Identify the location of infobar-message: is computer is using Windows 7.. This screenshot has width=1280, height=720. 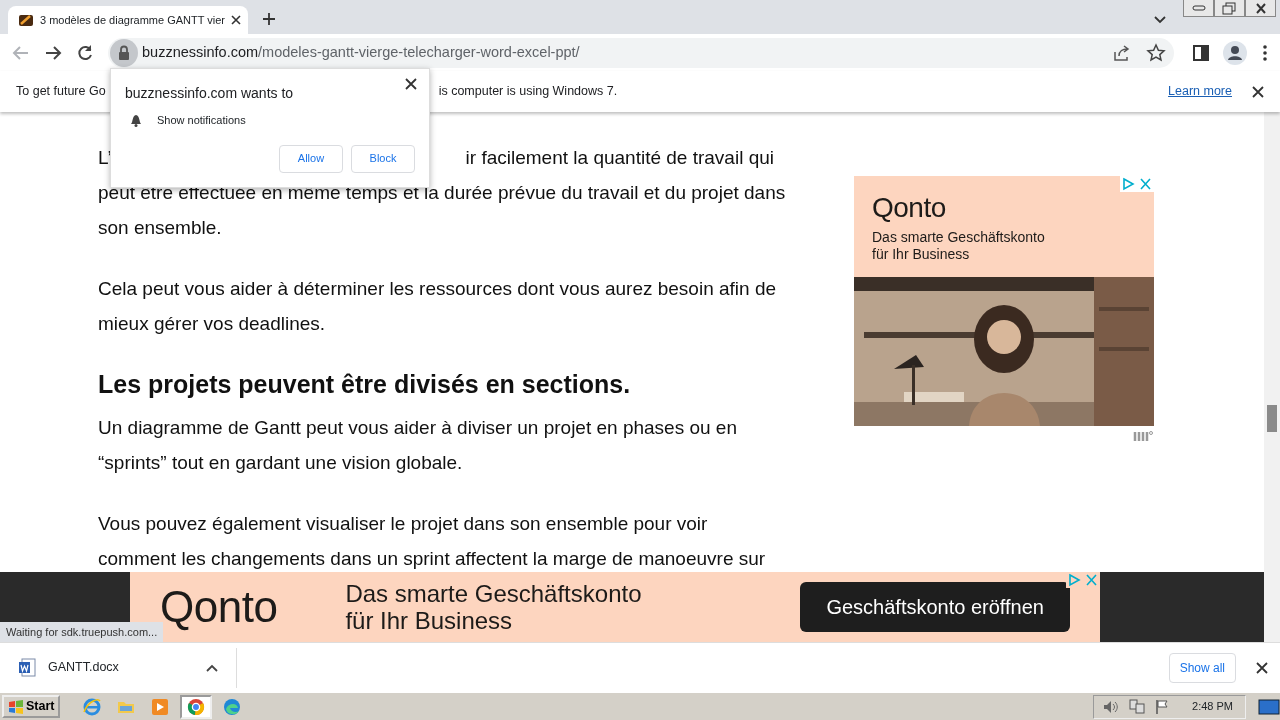
(528, 92).